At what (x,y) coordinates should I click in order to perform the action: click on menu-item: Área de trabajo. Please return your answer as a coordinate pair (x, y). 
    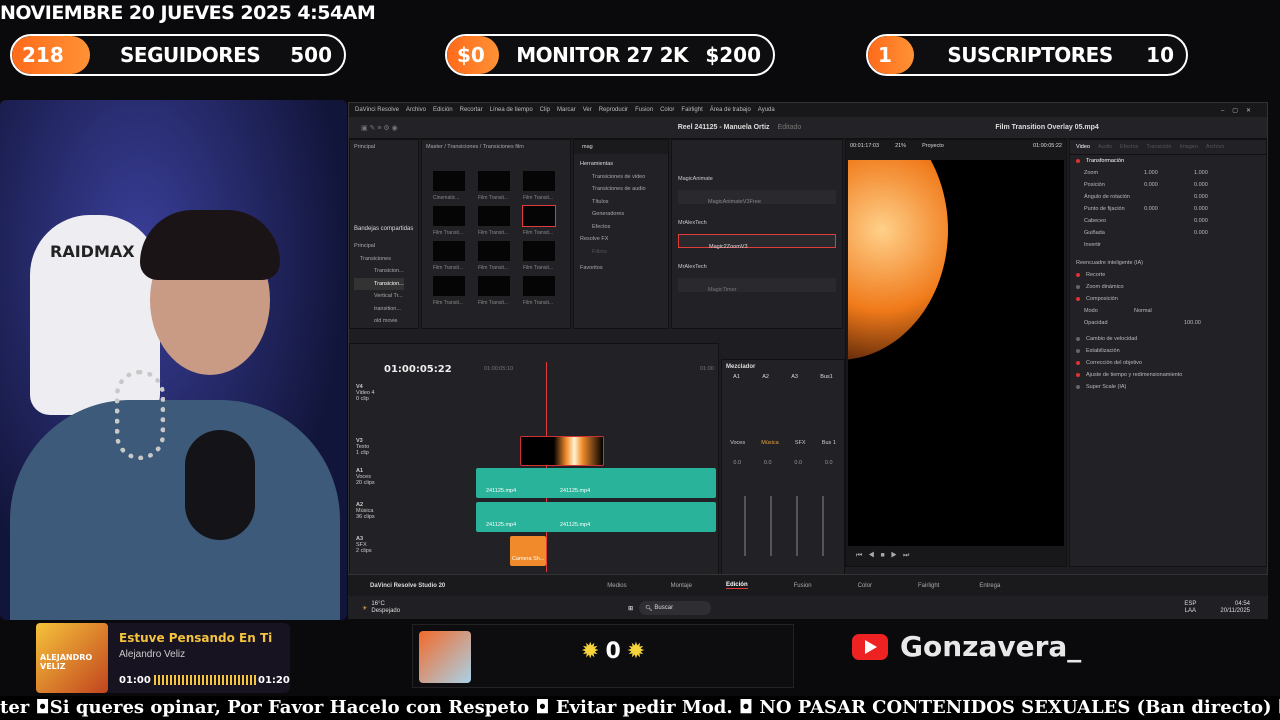
    Looking at the image, I should click on (730, 110).